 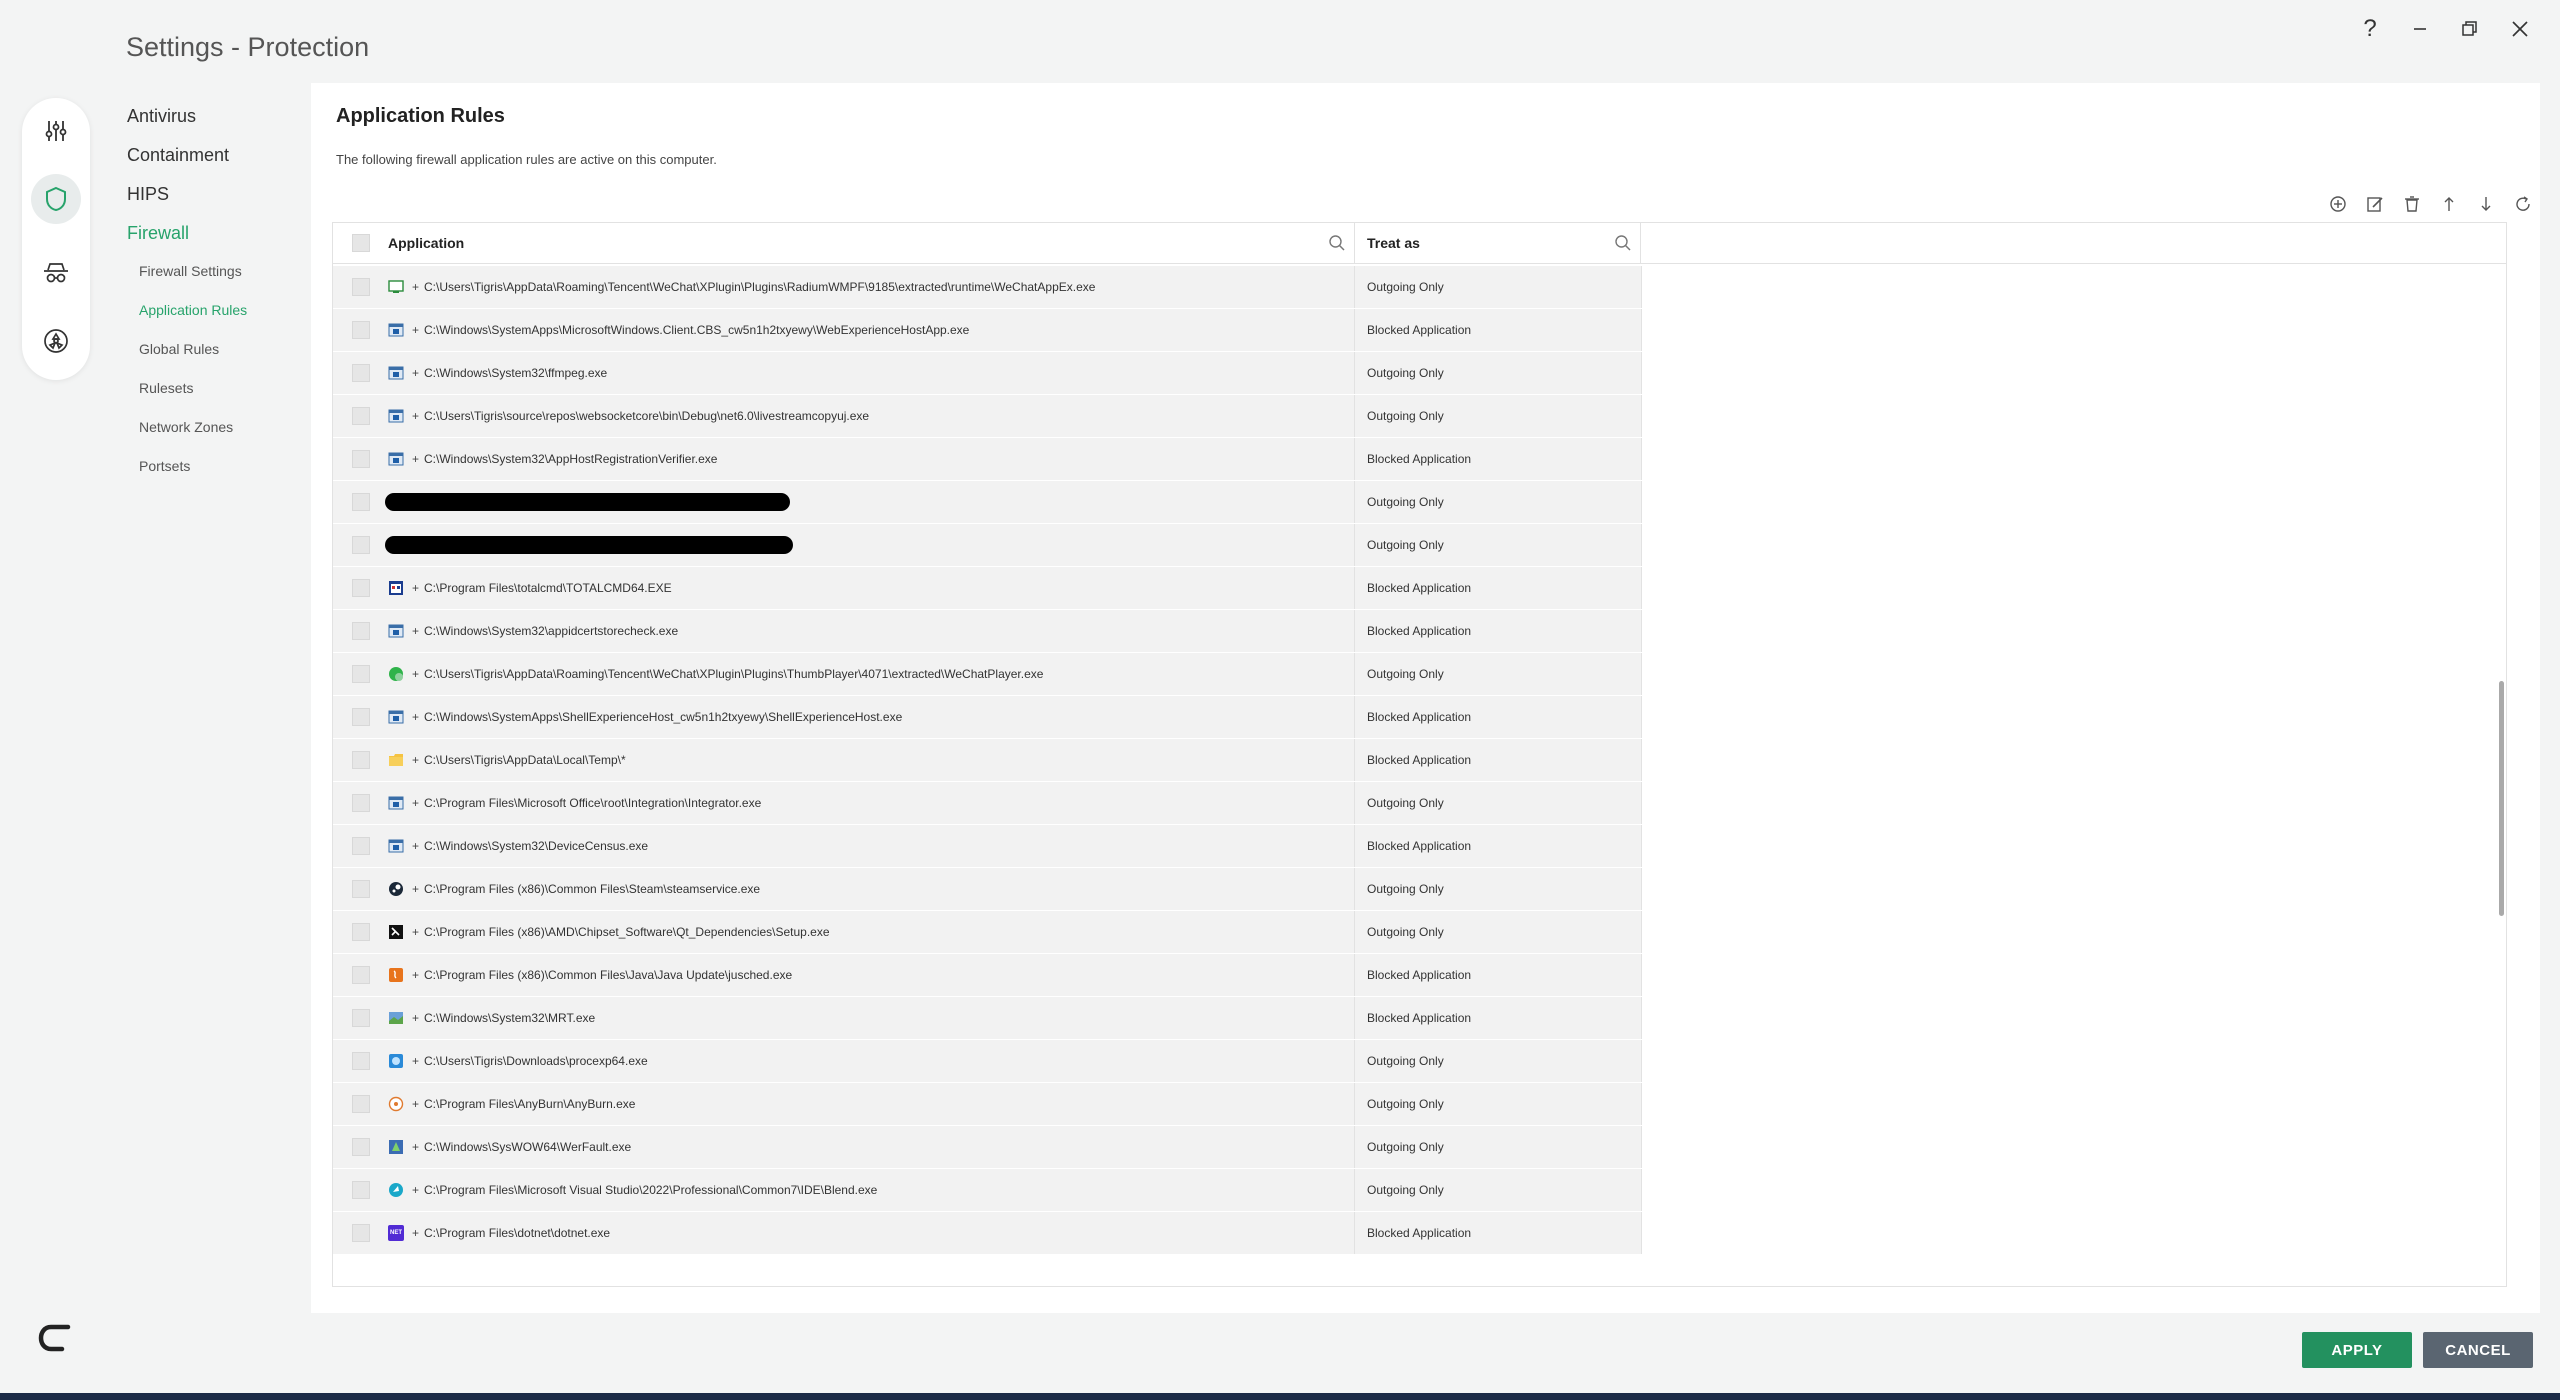 What do you see at coordinates (844, 1147) in the screenshot?
I see `application-cell: + C:\Windows\SysWOW64\WerFault.exe` at bounding box center [844, 1147].